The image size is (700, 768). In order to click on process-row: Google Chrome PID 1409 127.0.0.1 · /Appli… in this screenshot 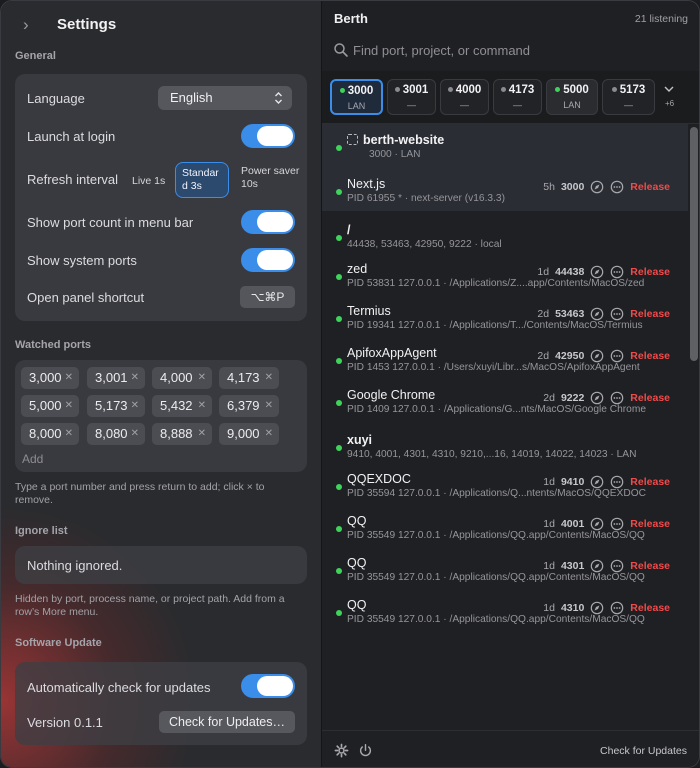, I will do `click(505, 400)`.